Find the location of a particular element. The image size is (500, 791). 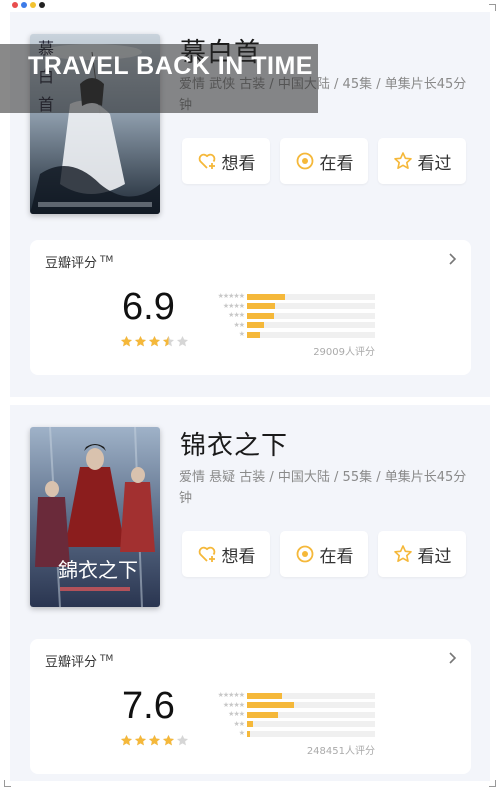

poster-image: 錦衣之下 is located at coordinates (95, 517).